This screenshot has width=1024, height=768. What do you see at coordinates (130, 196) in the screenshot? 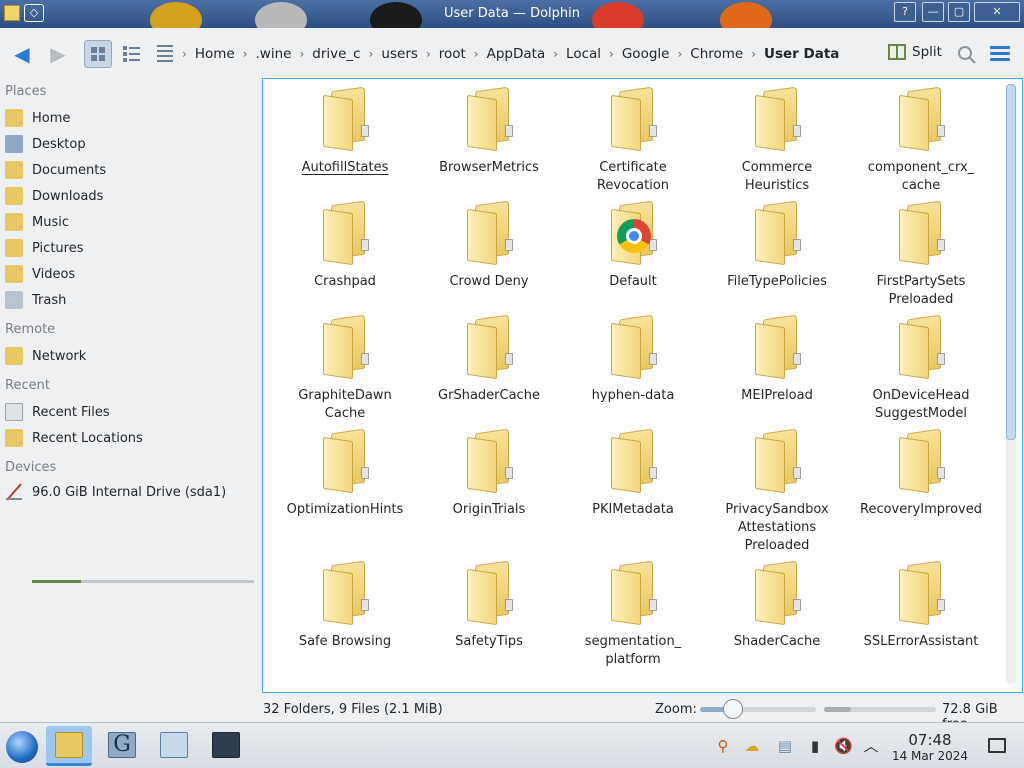
I see `sidebar-item-downloads: Downloads` at bounding box center [130, 196].